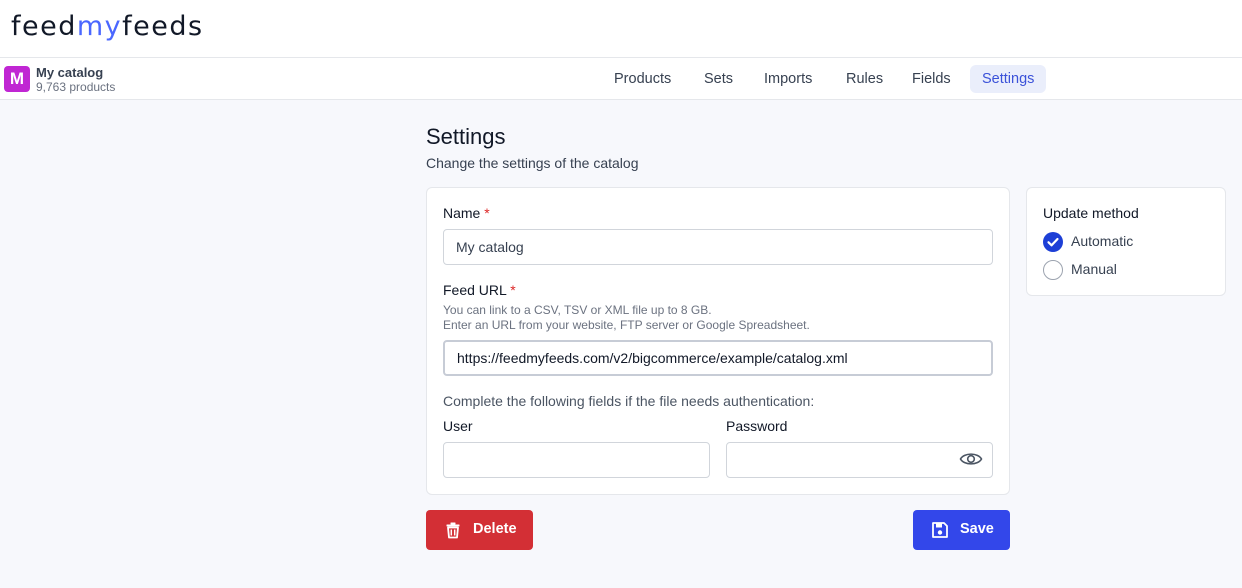 Image resolution: width=1242 pixels, height=588 pixels. Describe the element at coordinates (466, 136) in the screenshot. I see `page-title: Settings` at that location.